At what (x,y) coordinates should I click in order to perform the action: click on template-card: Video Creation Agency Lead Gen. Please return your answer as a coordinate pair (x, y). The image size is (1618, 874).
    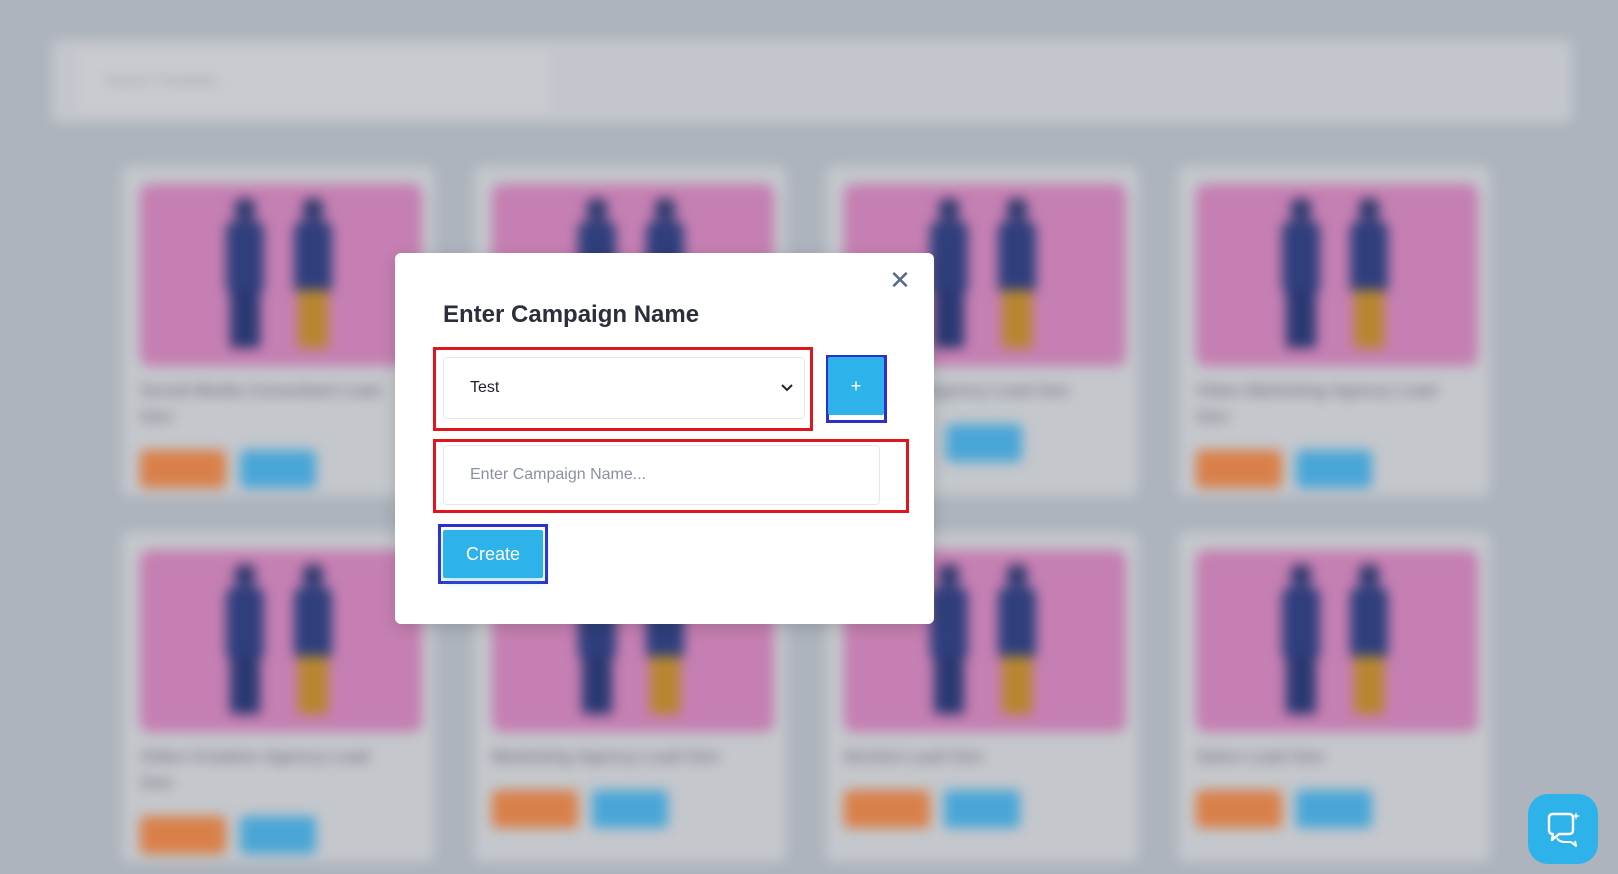
    Looking at the image, I should click on (278, 697).